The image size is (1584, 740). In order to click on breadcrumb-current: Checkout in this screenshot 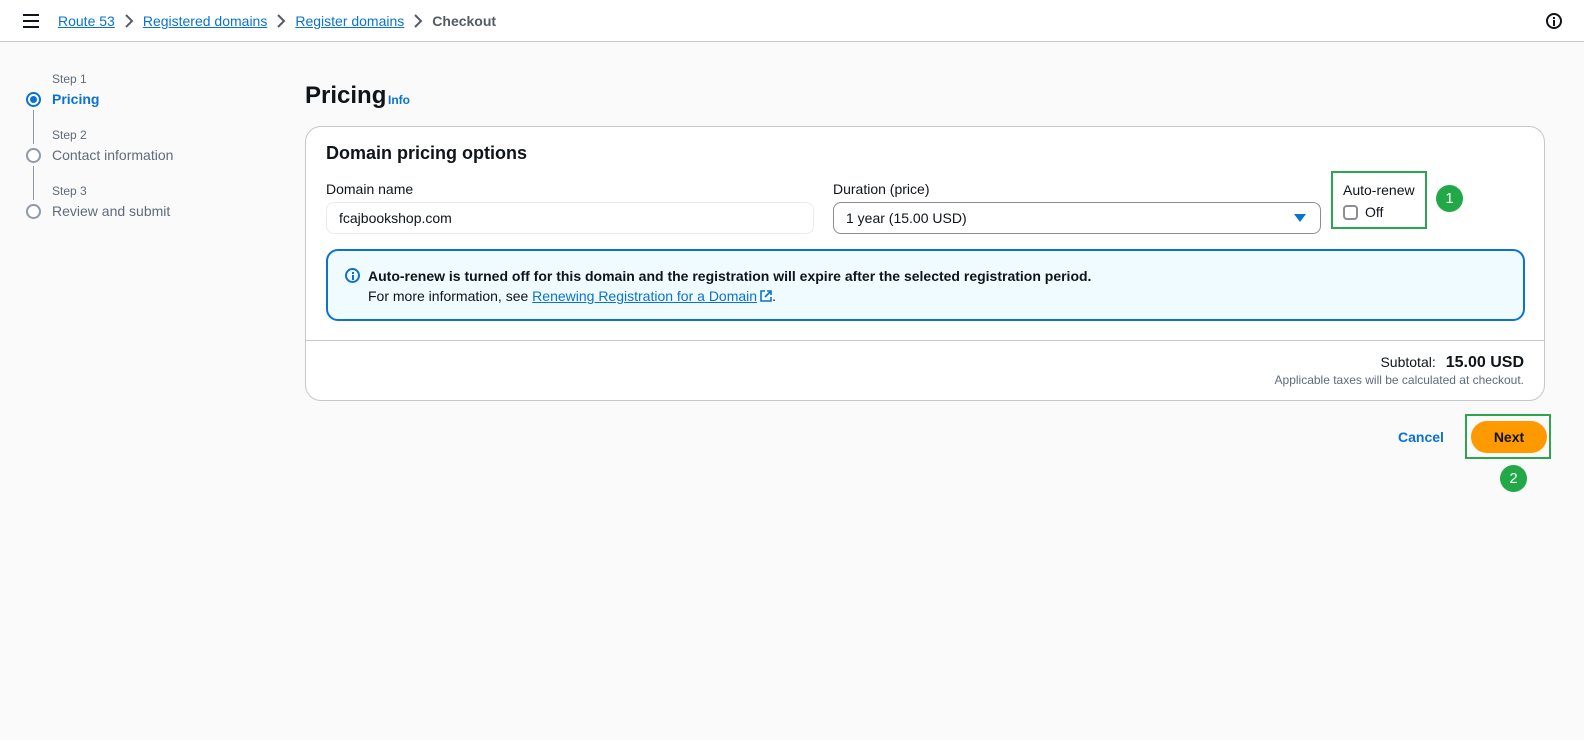, I will do `click(464, 21)`.